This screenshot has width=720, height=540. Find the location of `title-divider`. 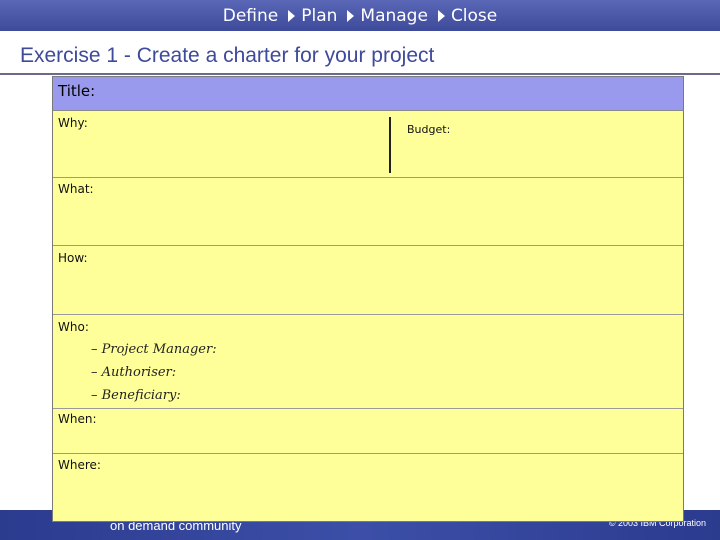

title-divider is located at coordinates (360, 74).